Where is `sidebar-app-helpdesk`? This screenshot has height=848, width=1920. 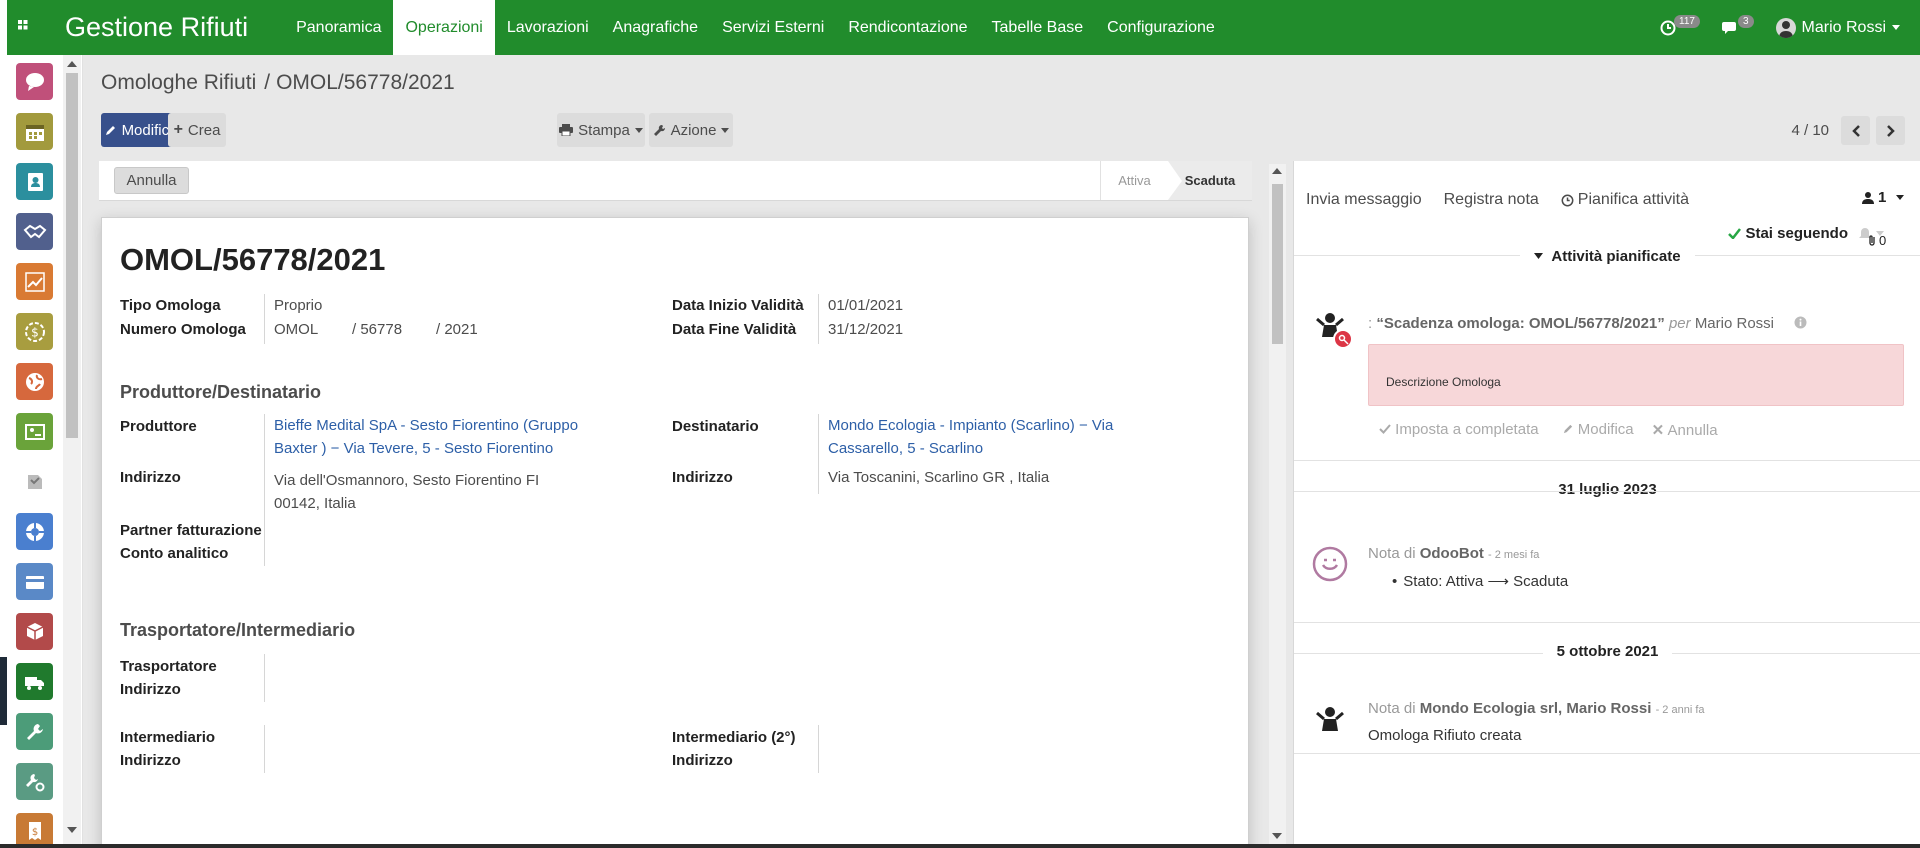
sidebar-app-helpdesk is located at coordinates (34, 531).